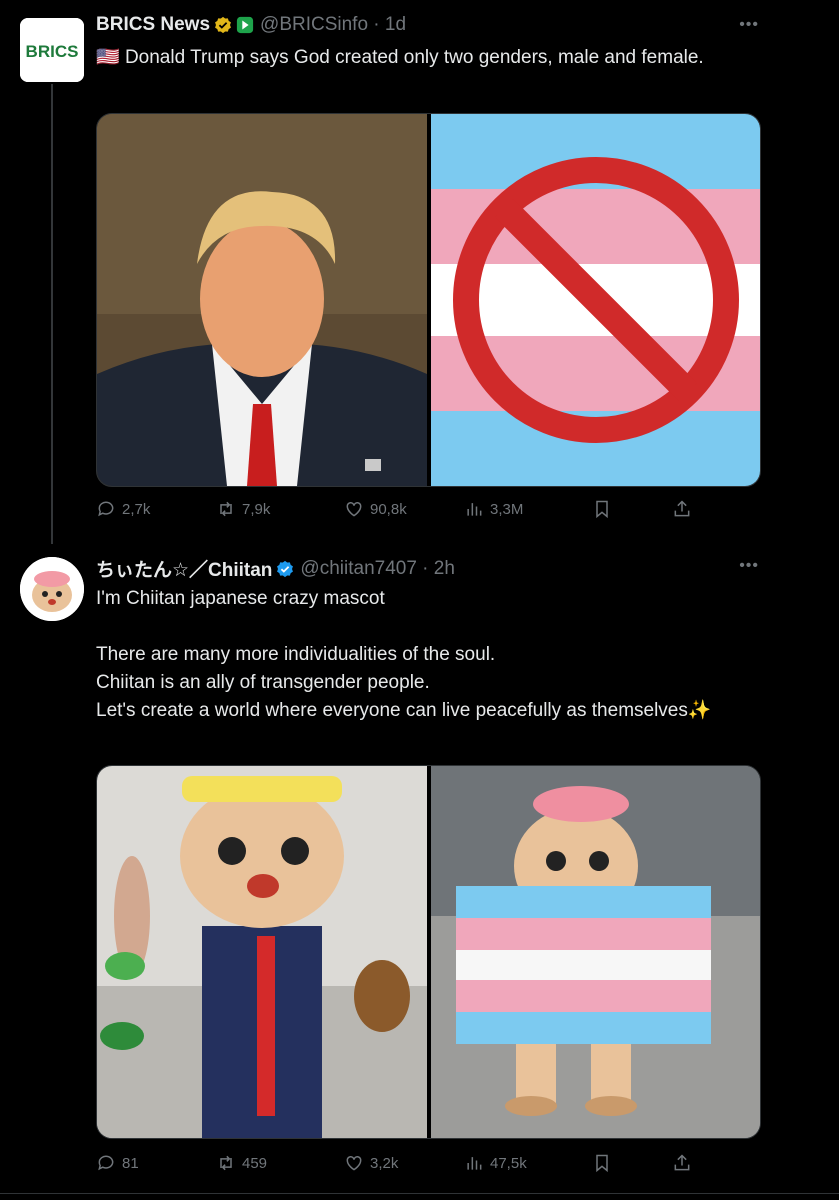  What do you see at coordinates (507, 509) in the screenshot?
I see `views-count: 3,3M` at bounding box center [507, 509].